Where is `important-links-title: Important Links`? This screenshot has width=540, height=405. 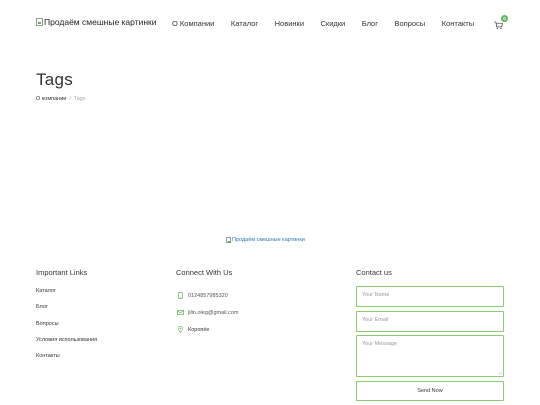 important-links-title: Important Links is located at coordinates (62, 272).